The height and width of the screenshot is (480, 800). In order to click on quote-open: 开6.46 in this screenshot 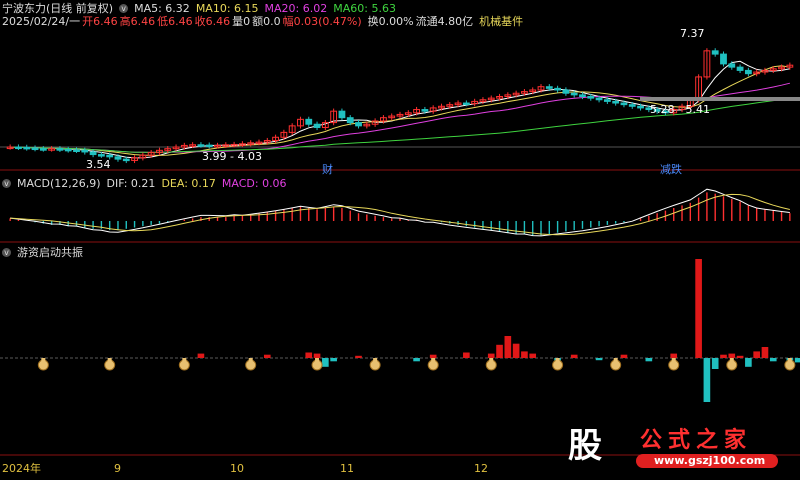, I will do `click(100, 21)`.